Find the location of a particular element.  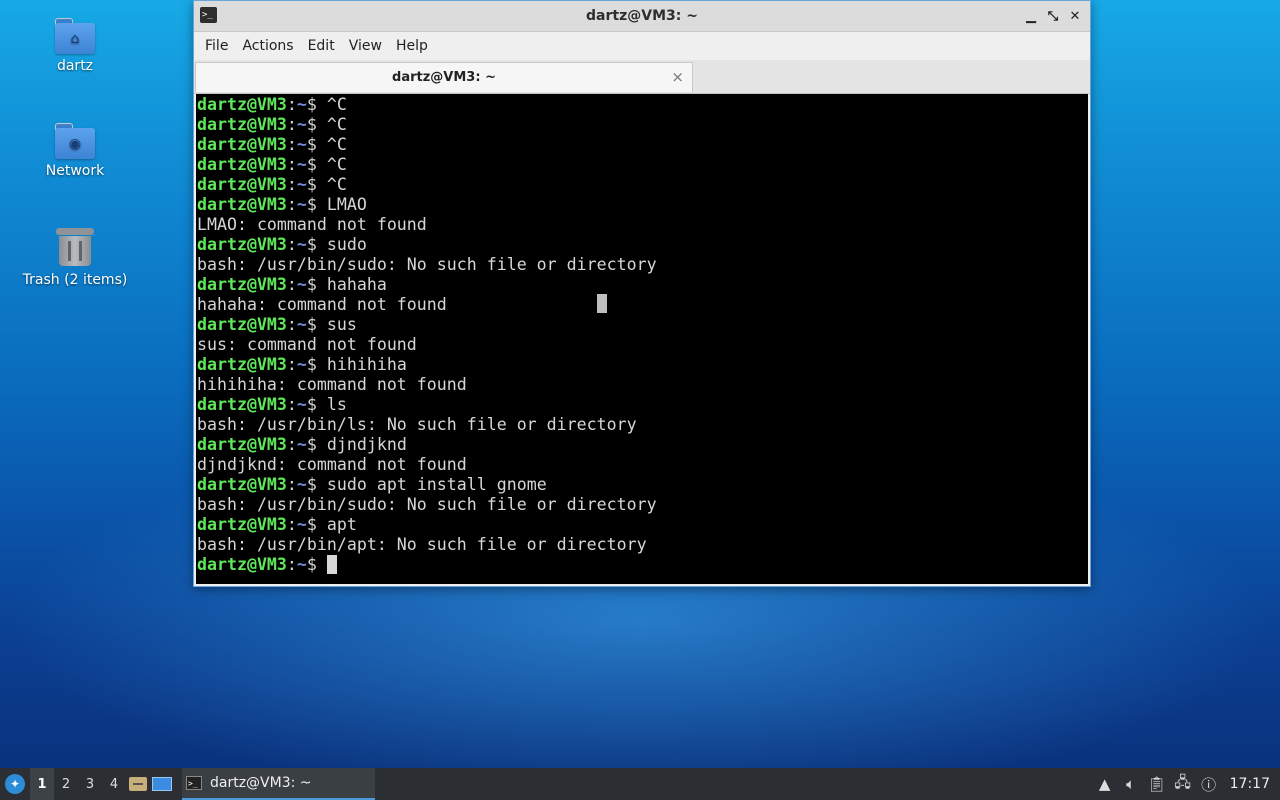

workspace-4: 4 is located at coordinates (114, 784).